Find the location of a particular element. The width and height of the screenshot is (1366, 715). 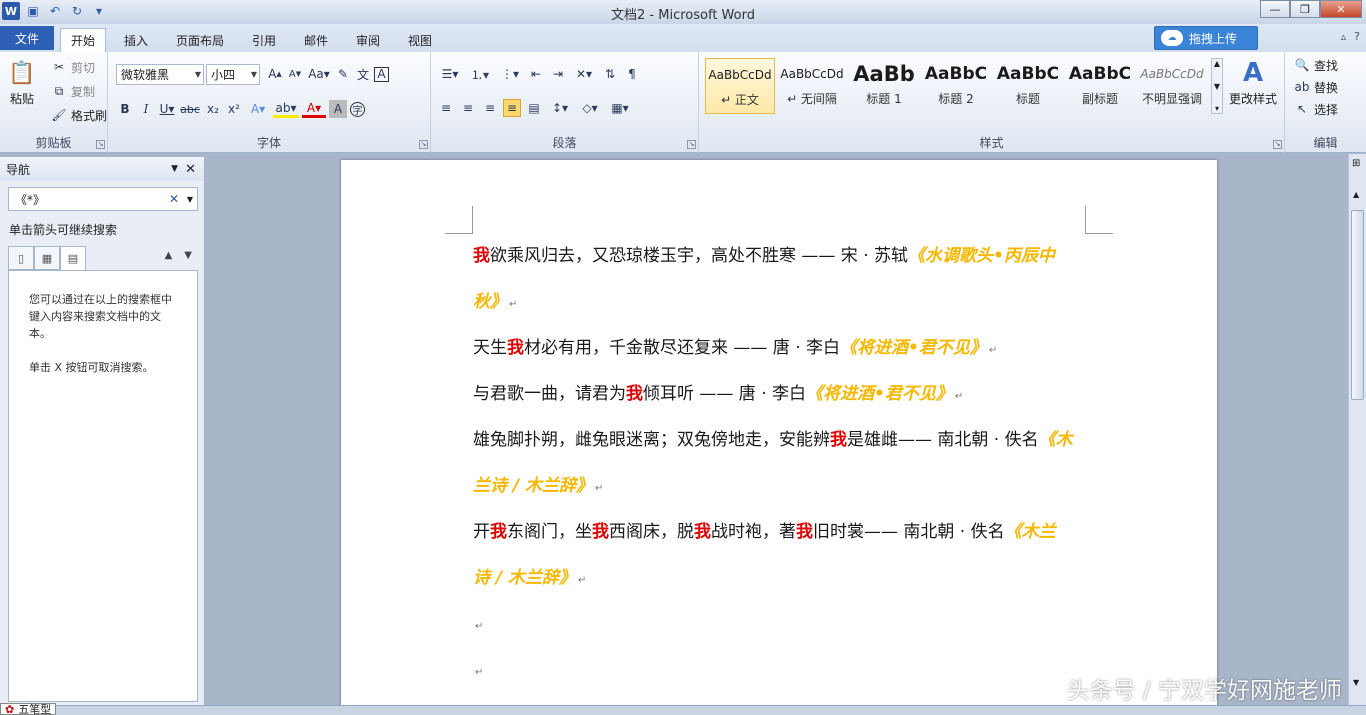

replace-label: 替换 is located at coordinates (1326, 87).